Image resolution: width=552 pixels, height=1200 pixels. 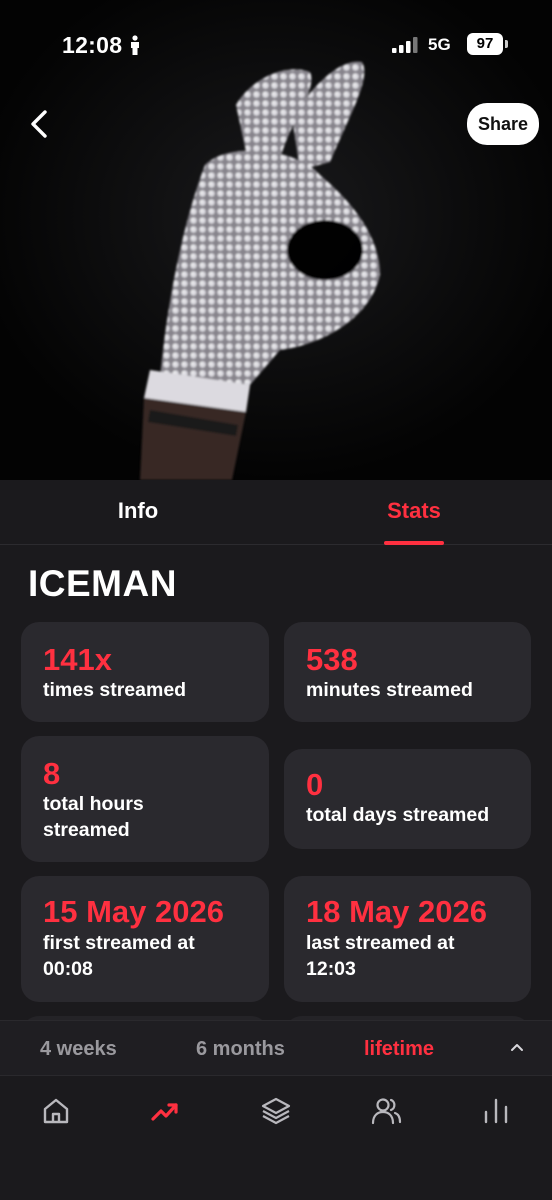 What do you see at coordinates (145, 672) in the screenshot?
I see `stat-card-times-streamed: 141x times streamed` at bounding box center [145, 672].